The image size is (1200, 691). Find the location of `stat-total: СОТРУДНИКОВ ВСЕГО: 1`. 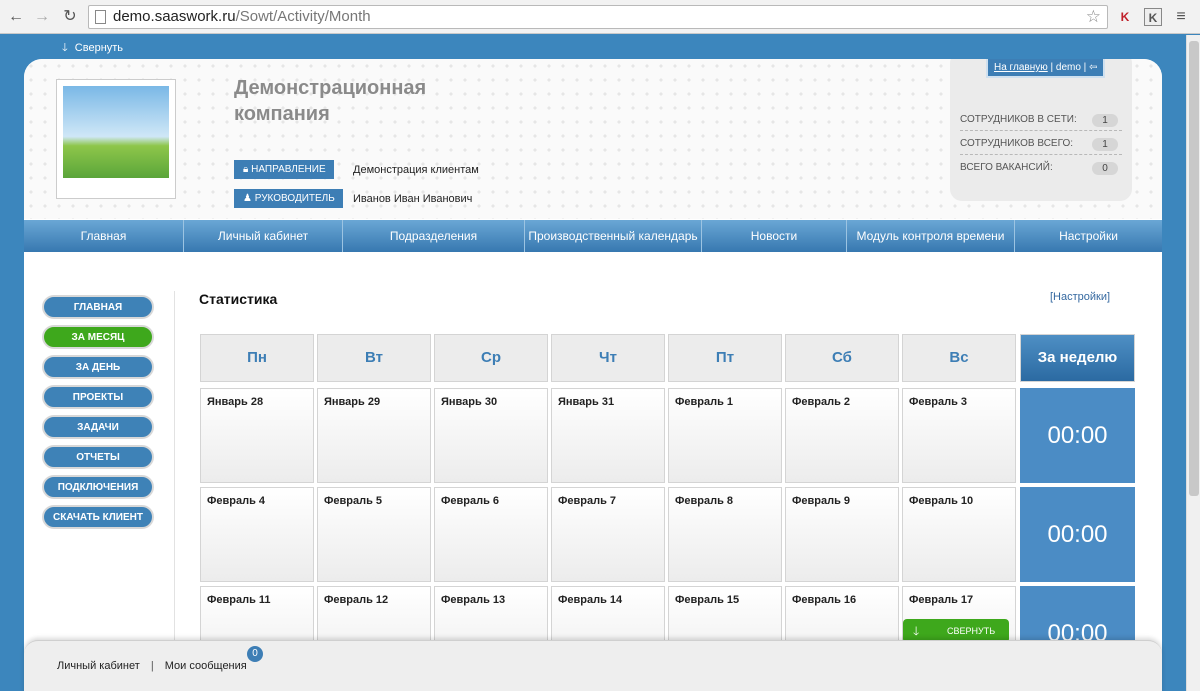

stat-total: СОТРУДНИКОВ ВСЕГО: 1 is located at coordinates (1041, 144).